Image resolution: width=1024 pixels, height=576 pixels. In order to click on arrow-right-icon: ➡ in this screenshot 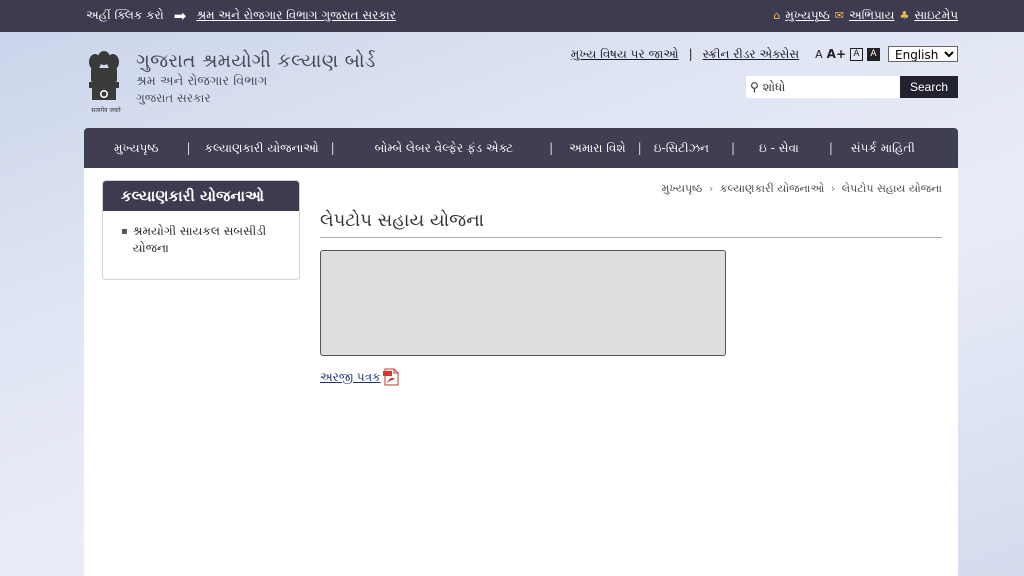, I will do `click(180, 15)`.